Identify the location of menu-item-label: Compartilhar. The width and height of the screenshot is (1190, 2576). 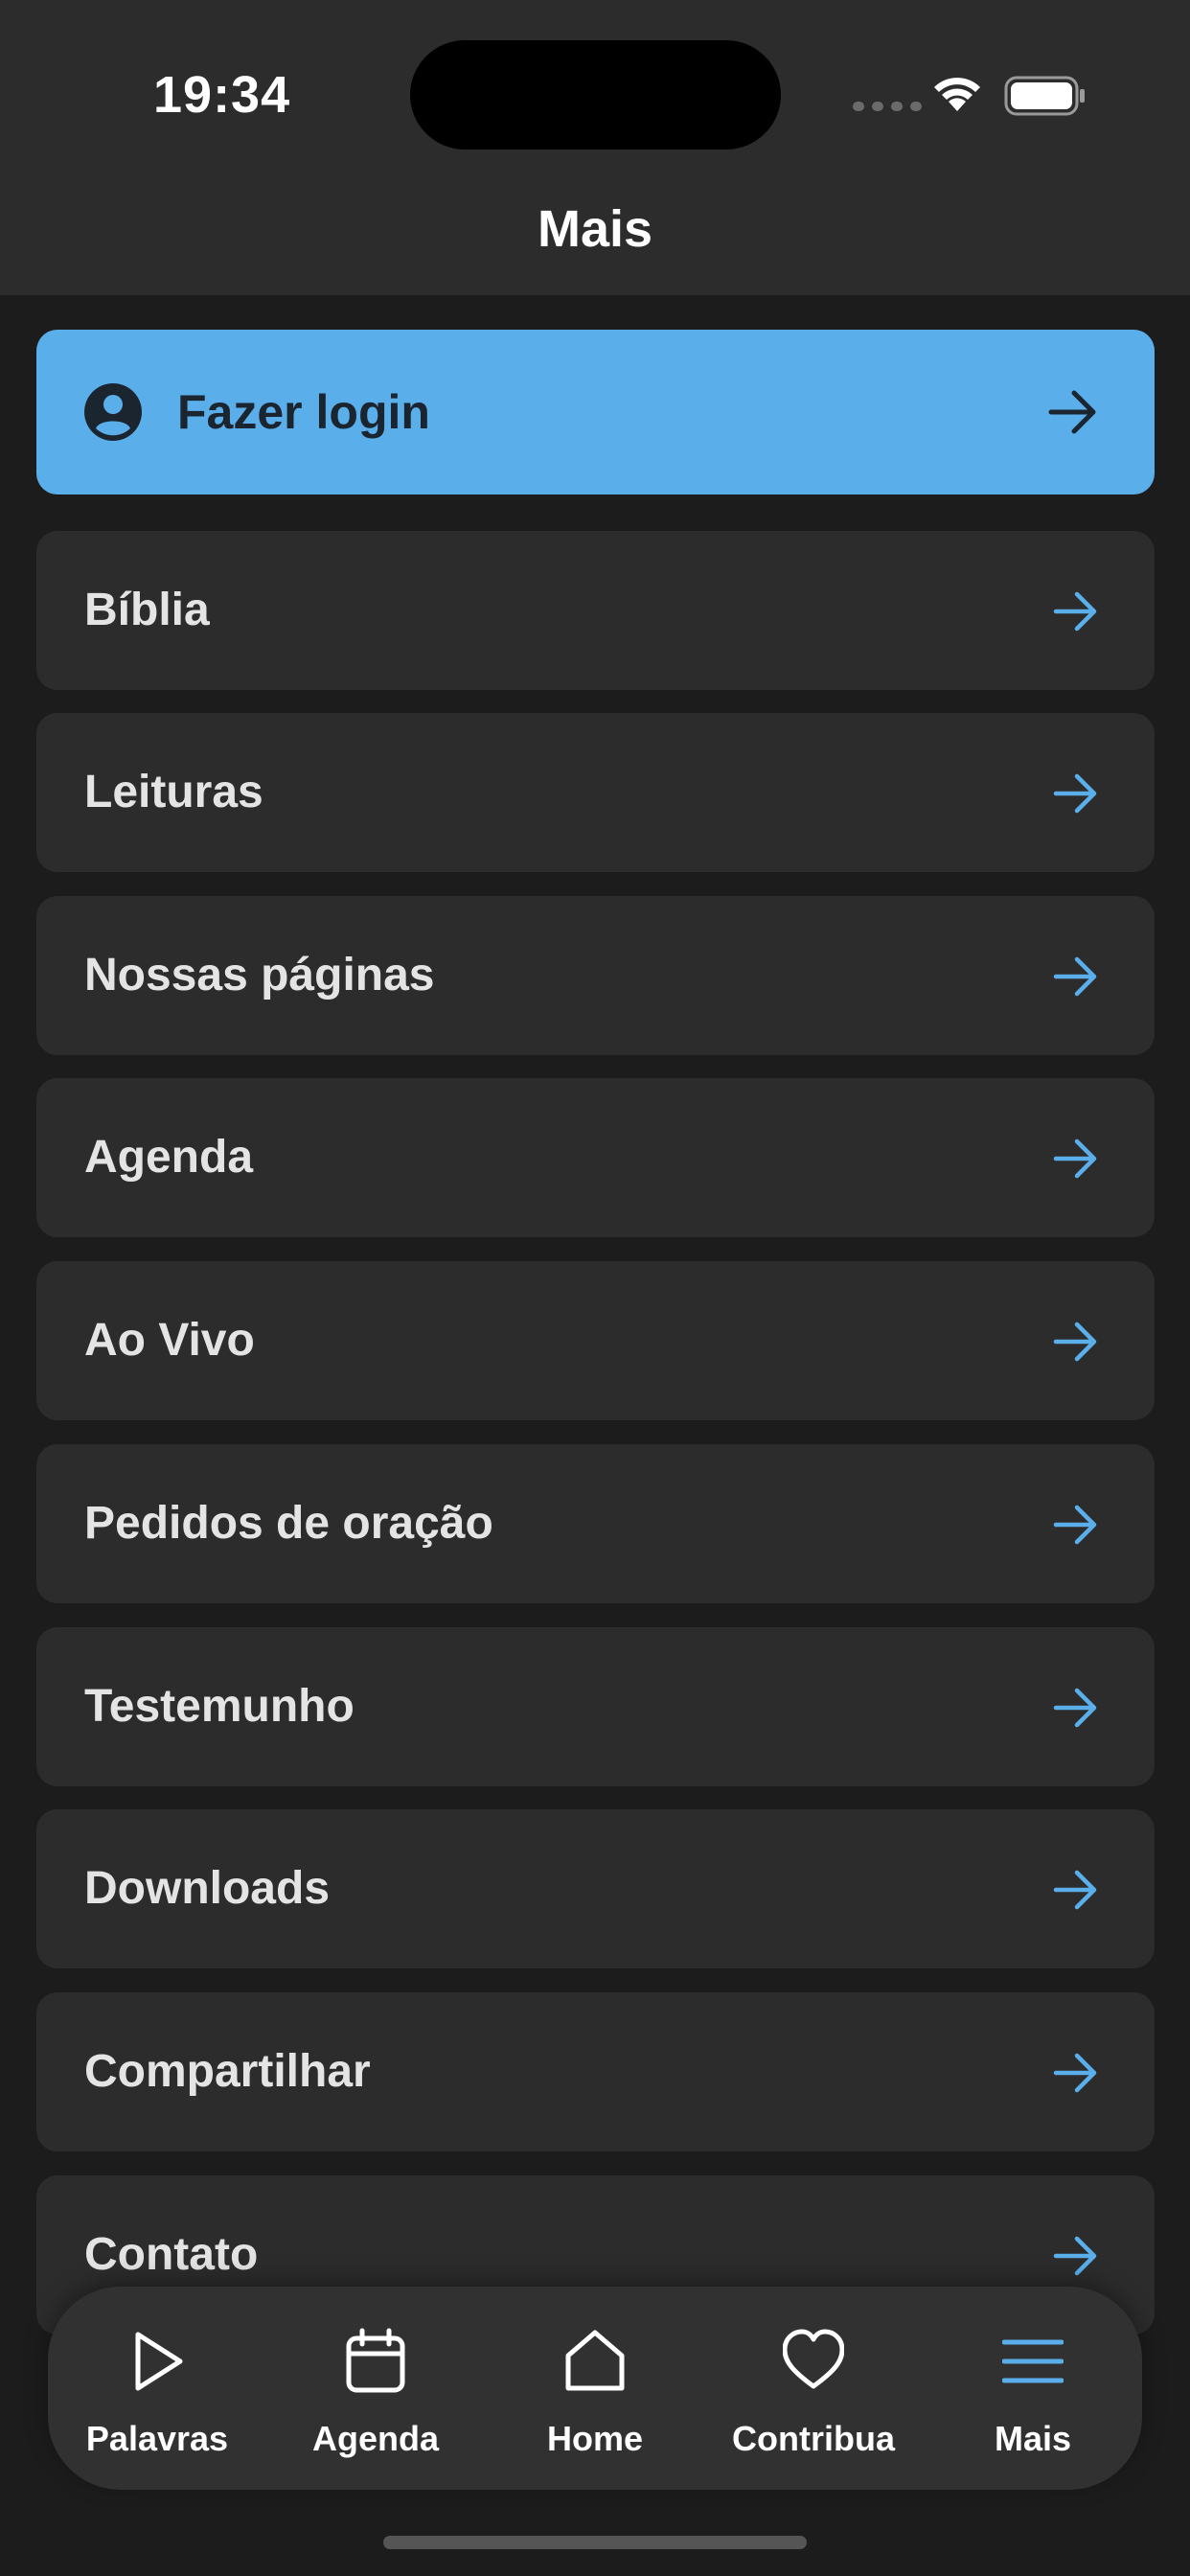
(228, 2071).